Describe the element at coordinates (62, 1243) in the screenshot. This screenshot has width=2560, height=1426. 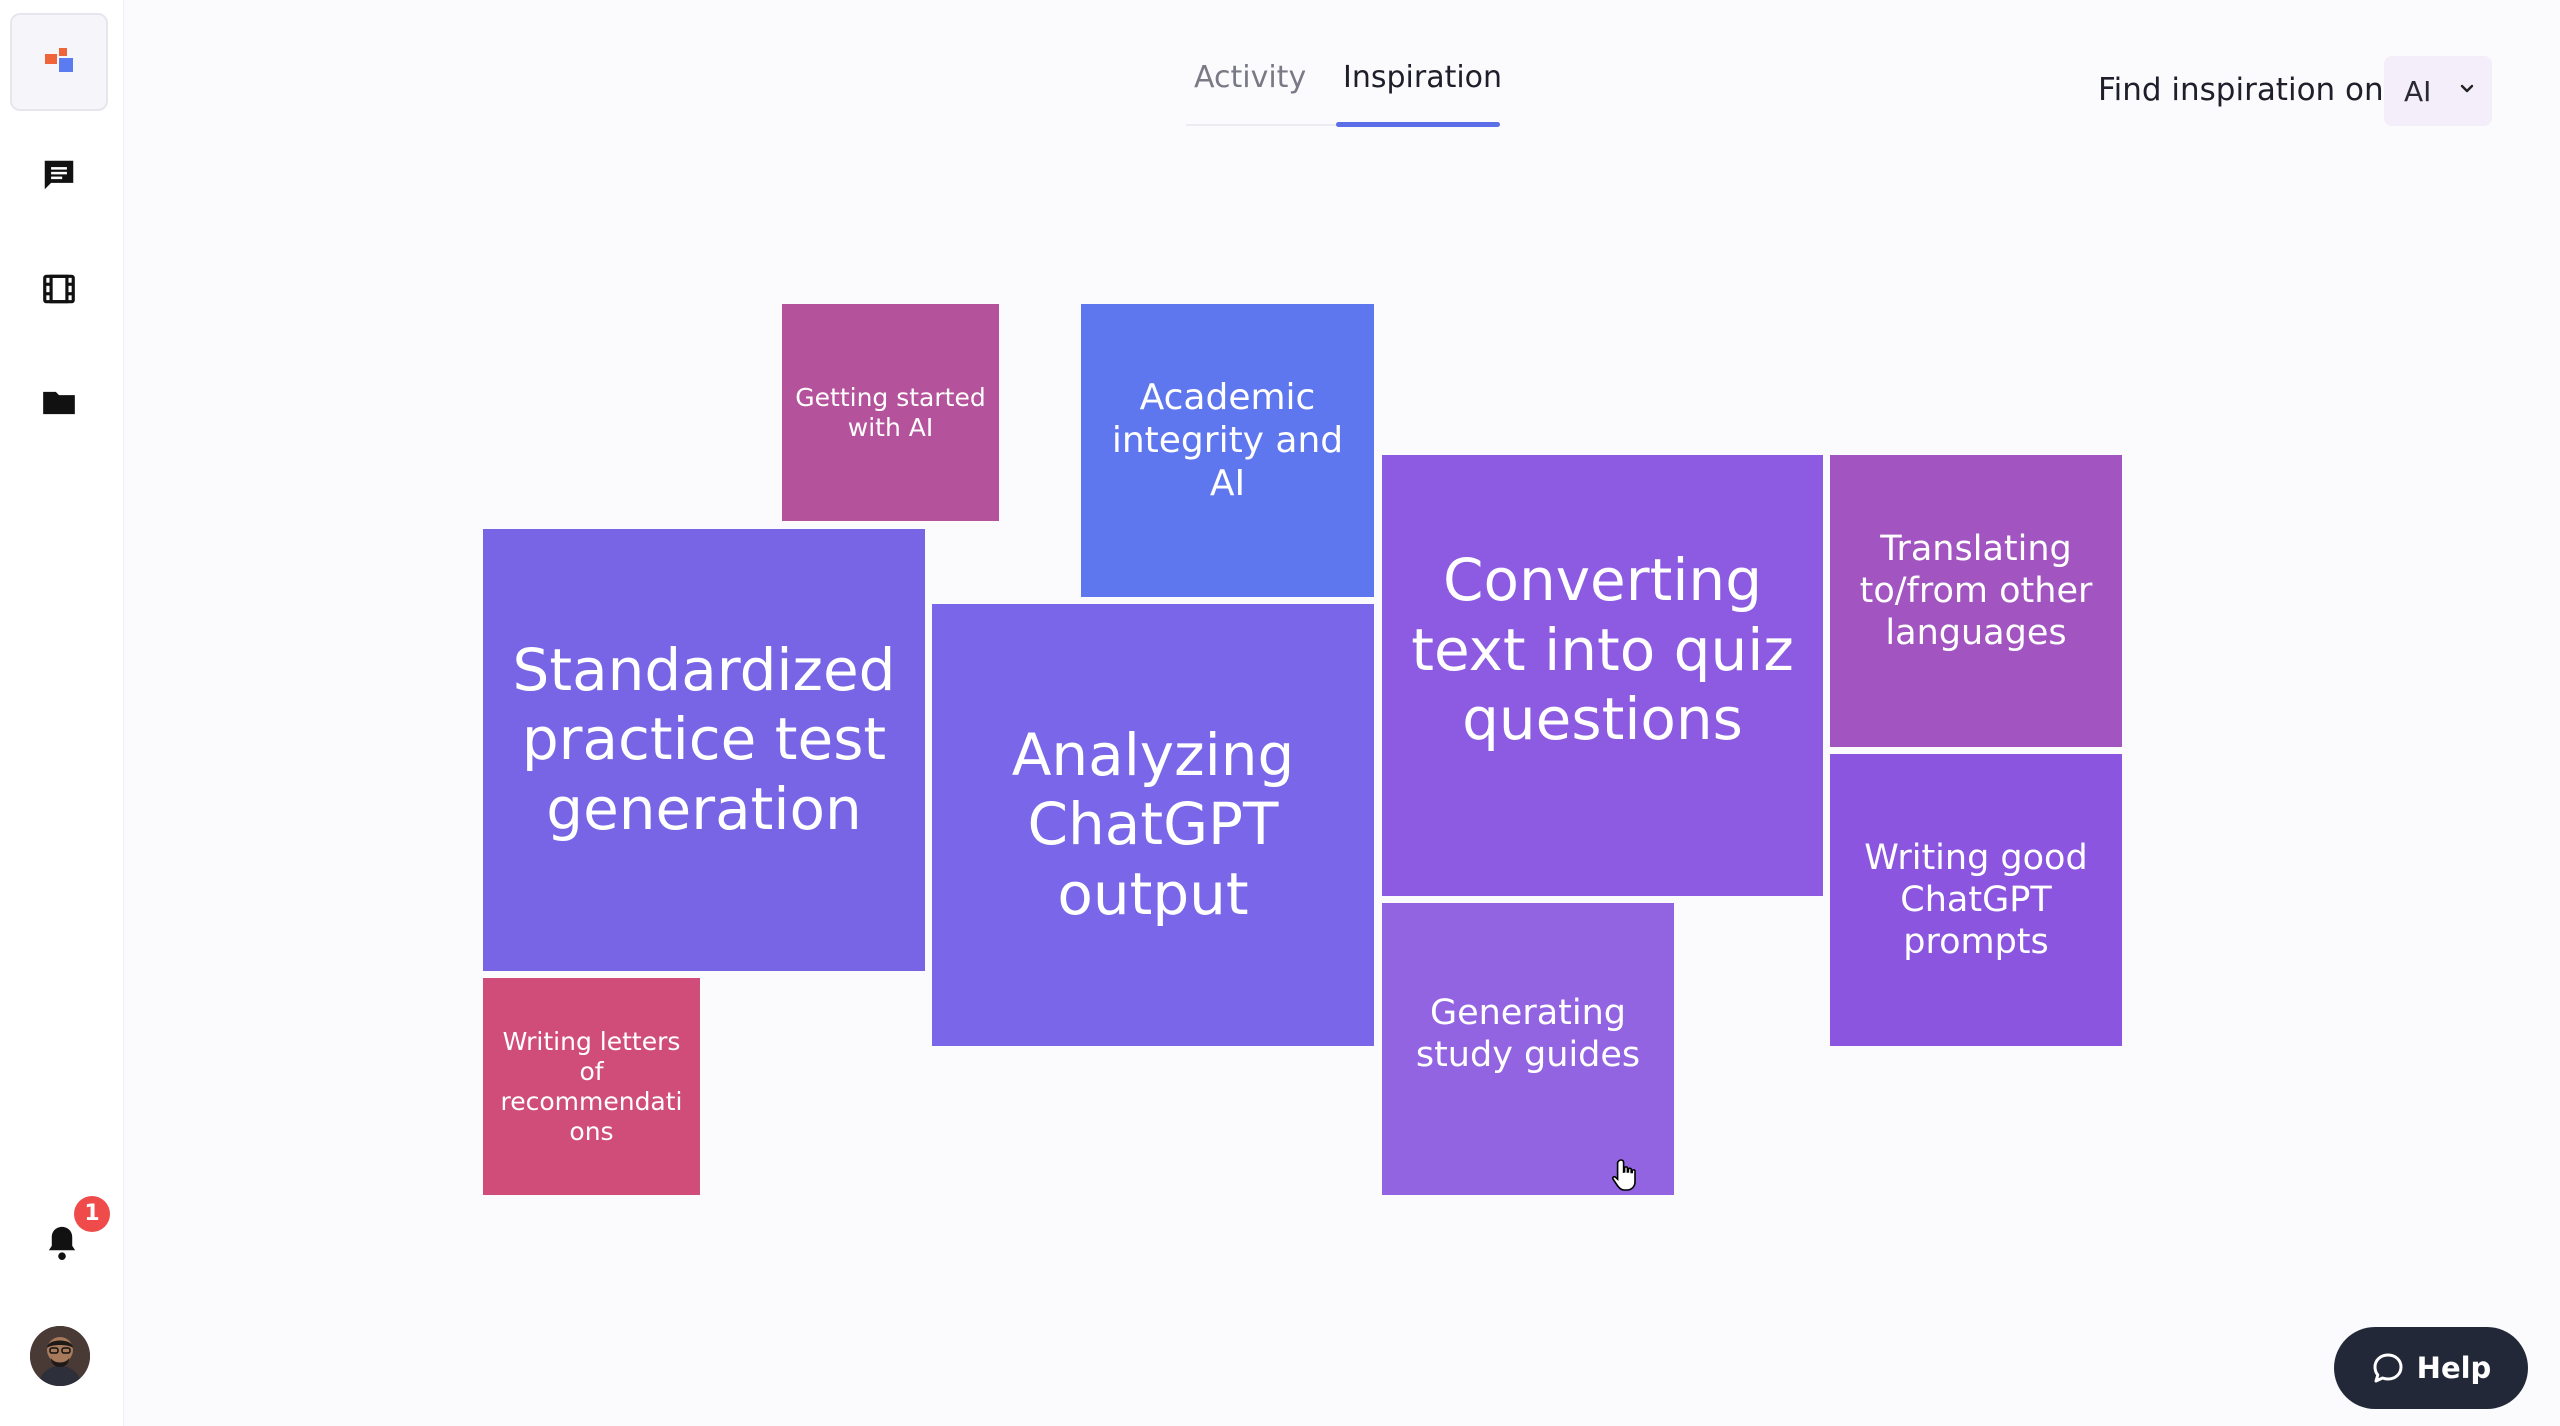
I see `bell-icon` at that location.